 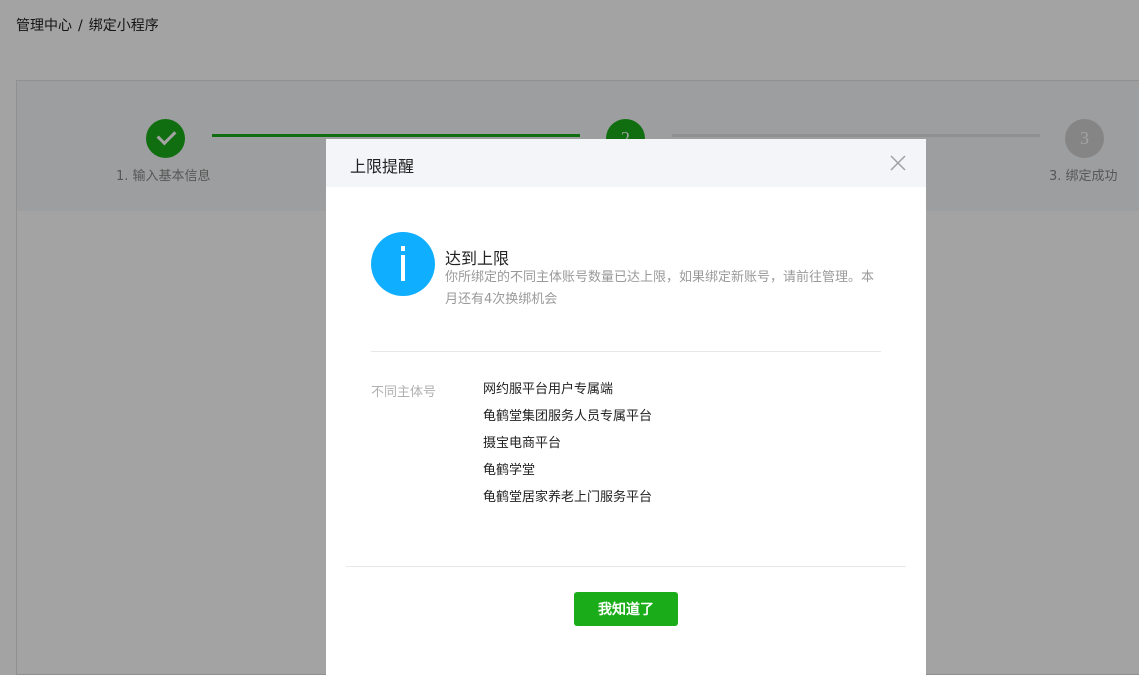 I want to click on dialog-title: 上限提醒, so click(x=382, y=166).